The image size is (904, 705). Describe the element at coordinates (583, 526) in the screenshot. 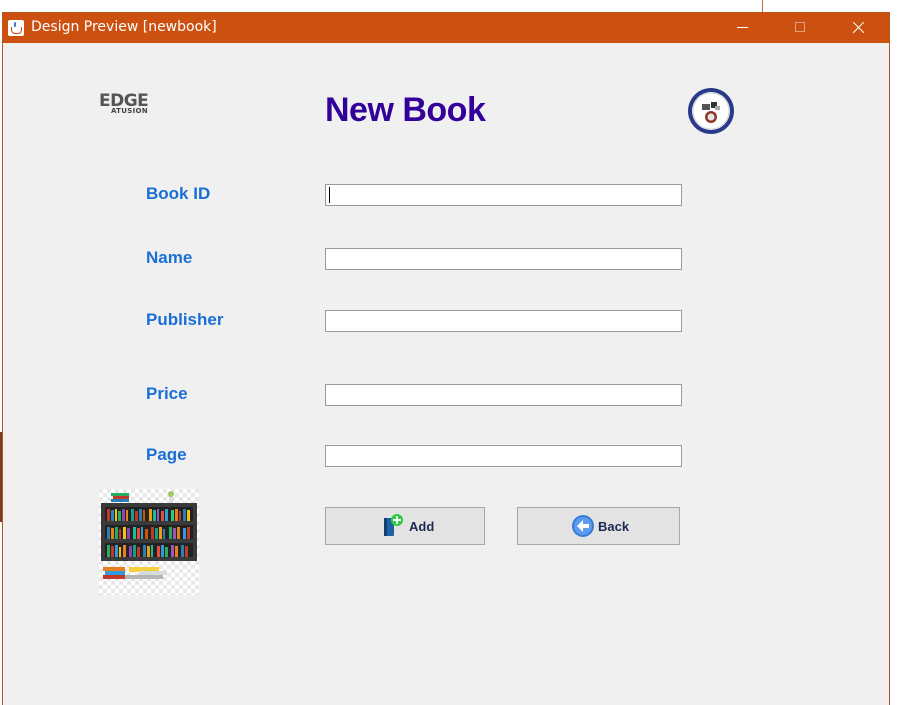

I see `back-arrow-icon` at that location.